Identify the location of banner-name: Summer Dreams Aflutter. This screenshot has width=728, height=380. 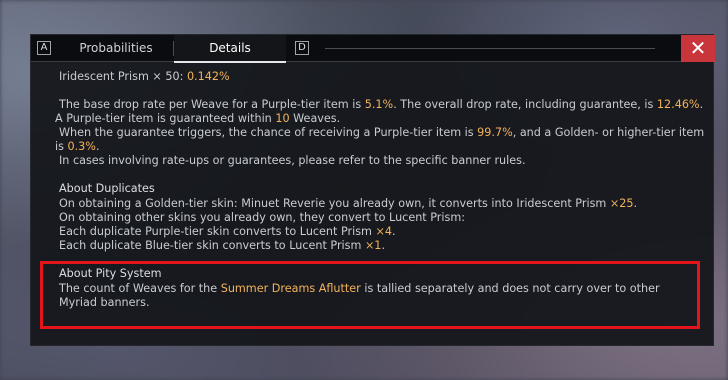
(290, 288).